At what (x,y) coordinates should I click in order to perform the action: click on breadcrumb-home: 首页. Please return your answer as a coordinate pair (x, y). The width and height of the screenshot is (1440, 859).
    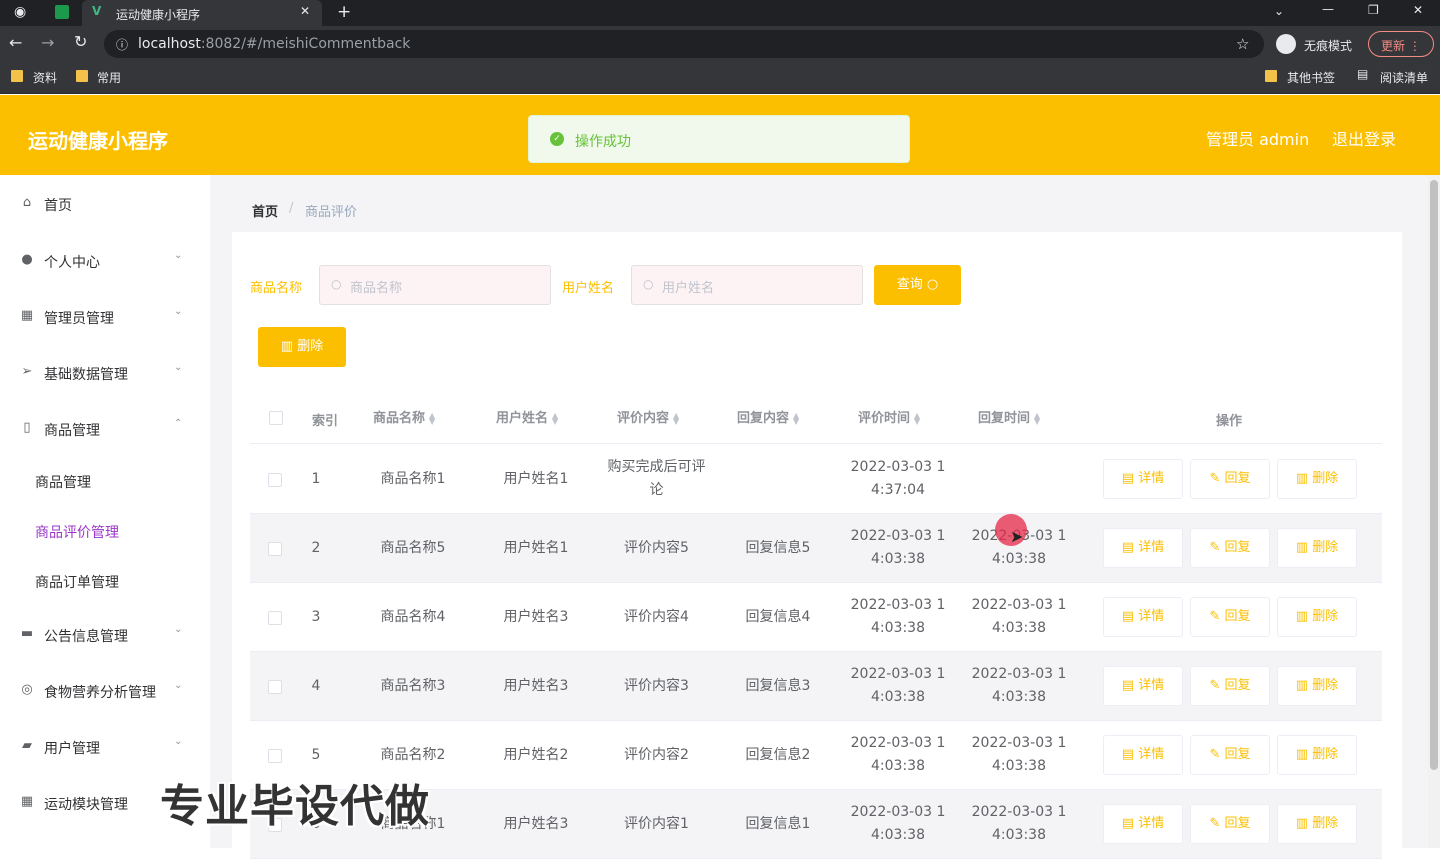
    Looking at the image, I should click on (265, 210).